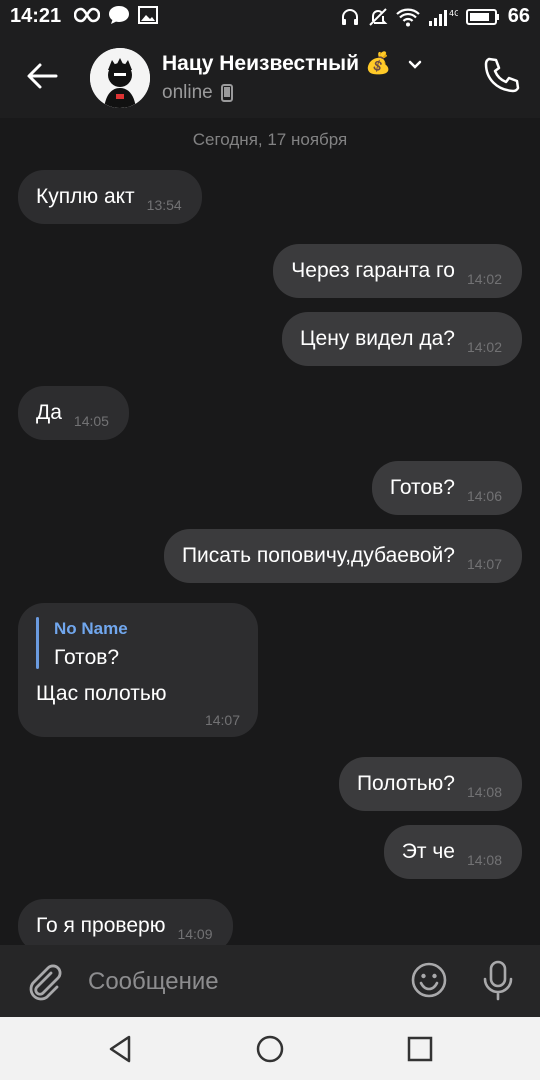 This screenshot has width=540, height=1080. I want to click on message-outgoing: Полотью? 14:08, so click(430, 784).